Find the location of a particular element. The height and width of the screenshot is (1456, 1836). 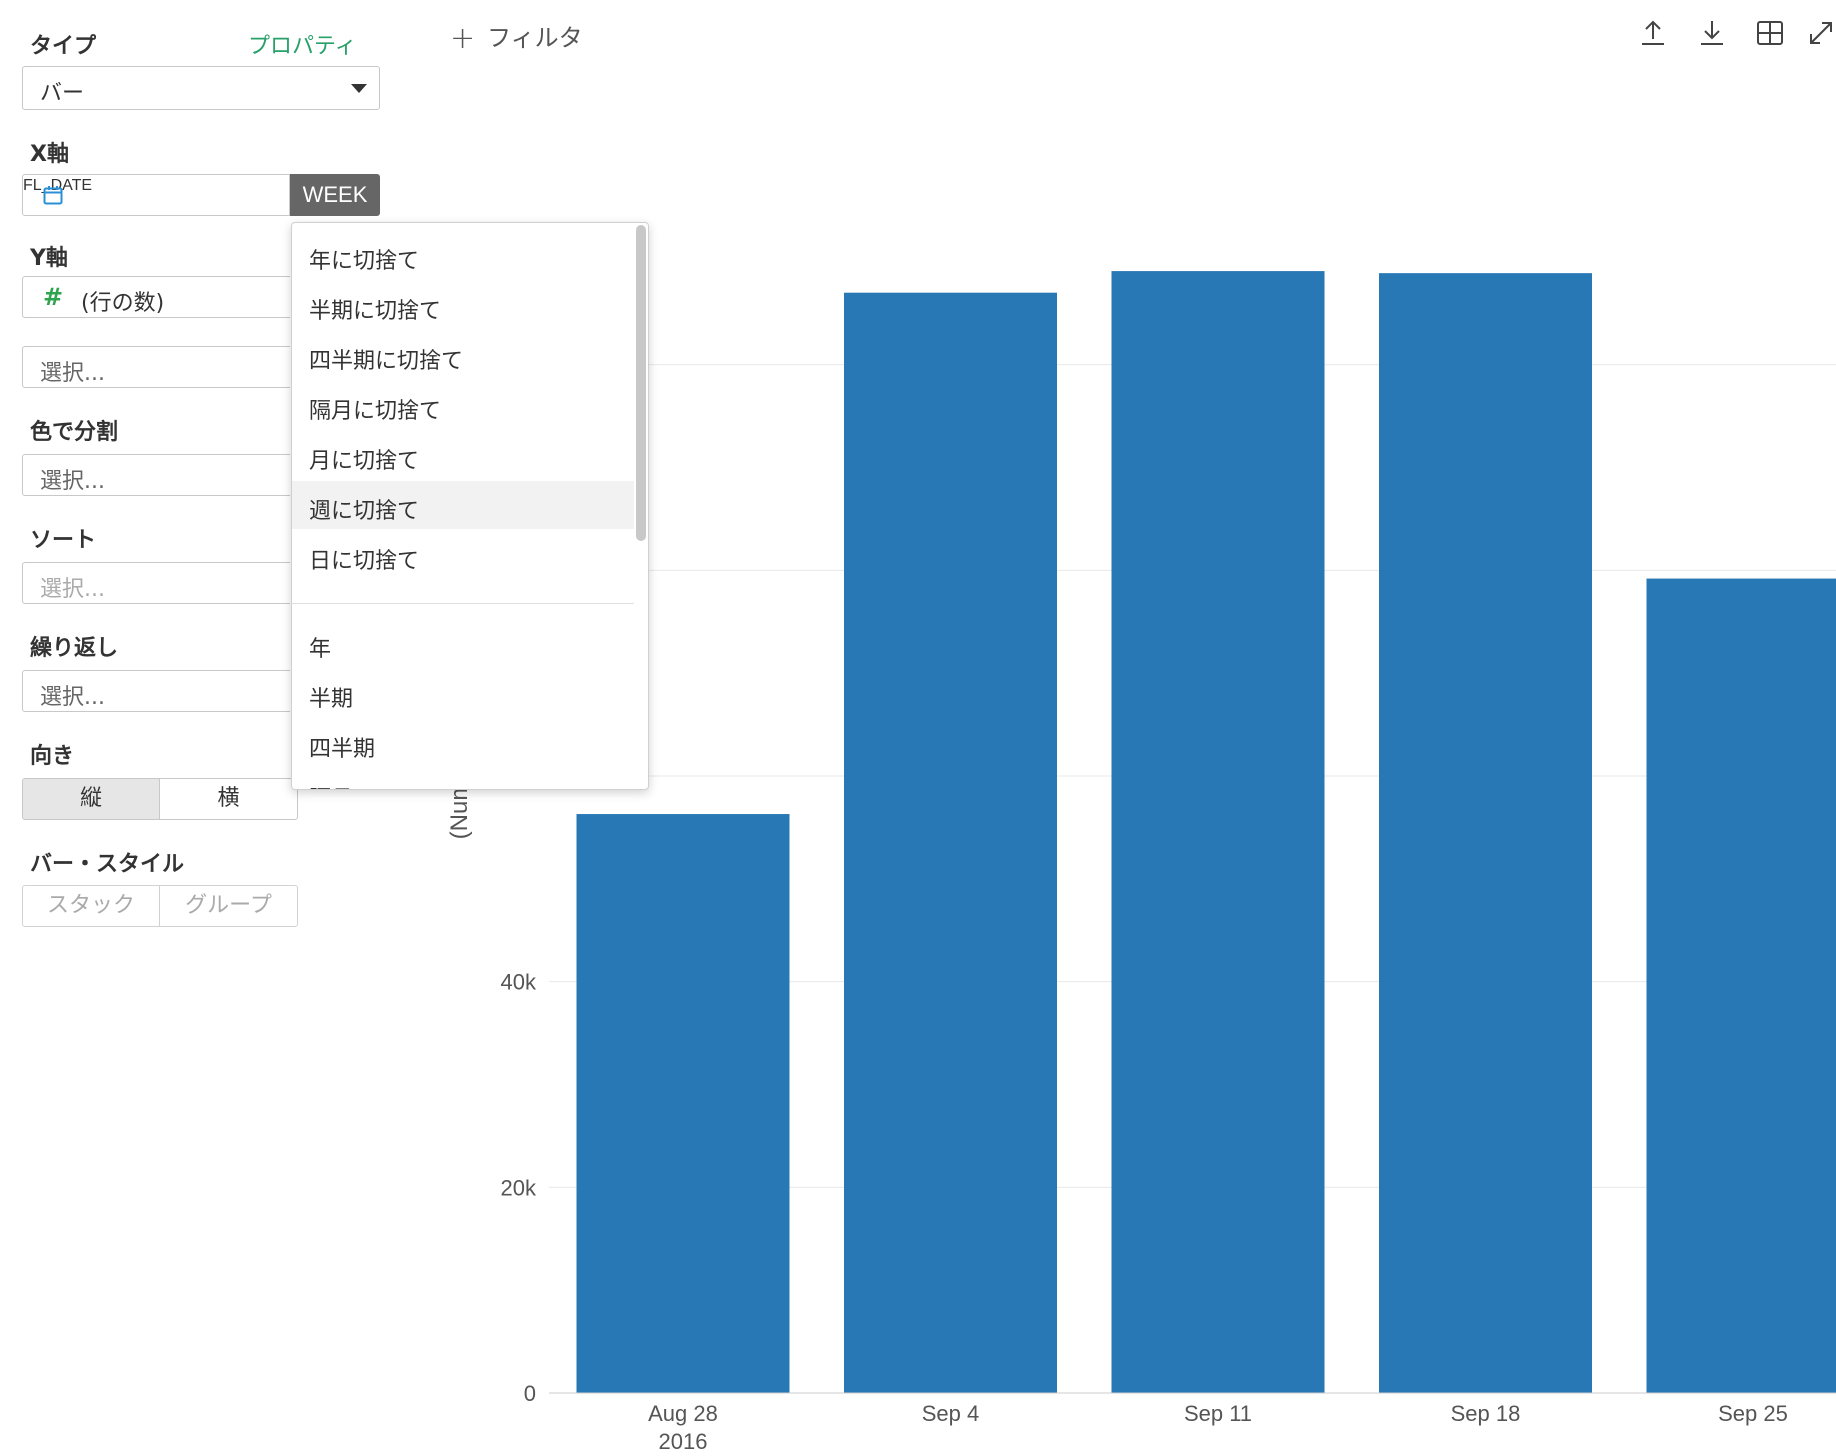

dropdown-item: 日に切捨て is located at coordinates (463, 555).